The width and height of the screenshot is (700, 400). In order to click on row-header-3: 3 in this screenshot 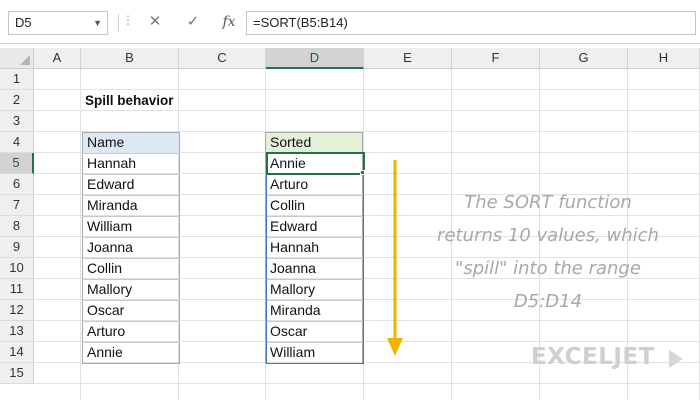, I will do `click(17, 121)`.